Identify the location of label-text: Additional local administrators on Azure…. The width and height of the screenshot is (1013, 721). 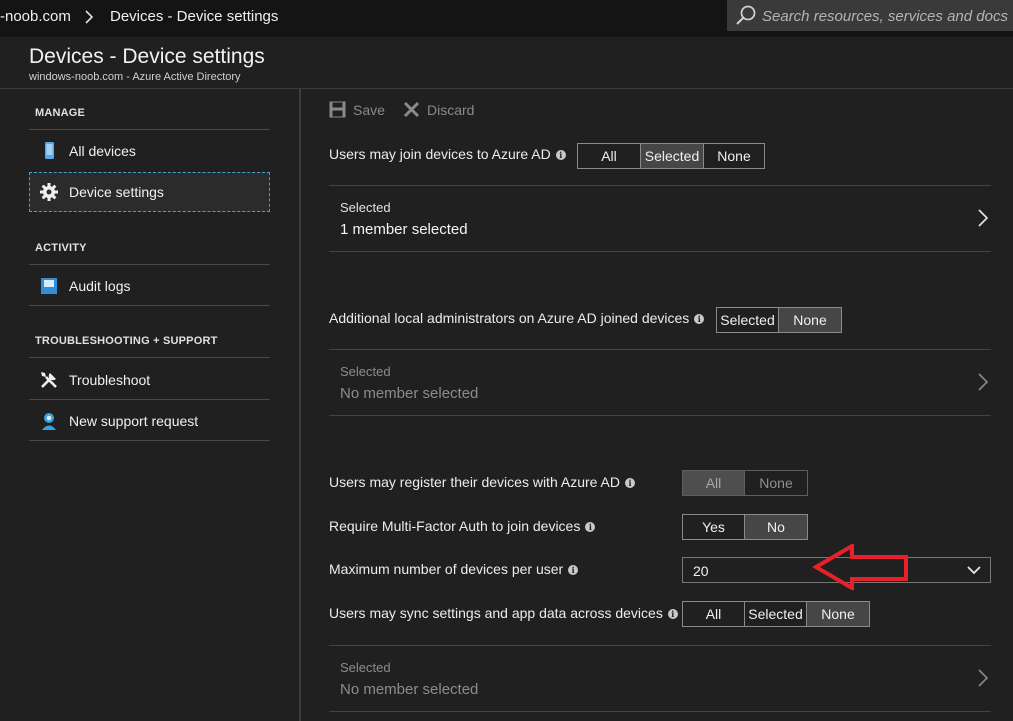
(509, 318).